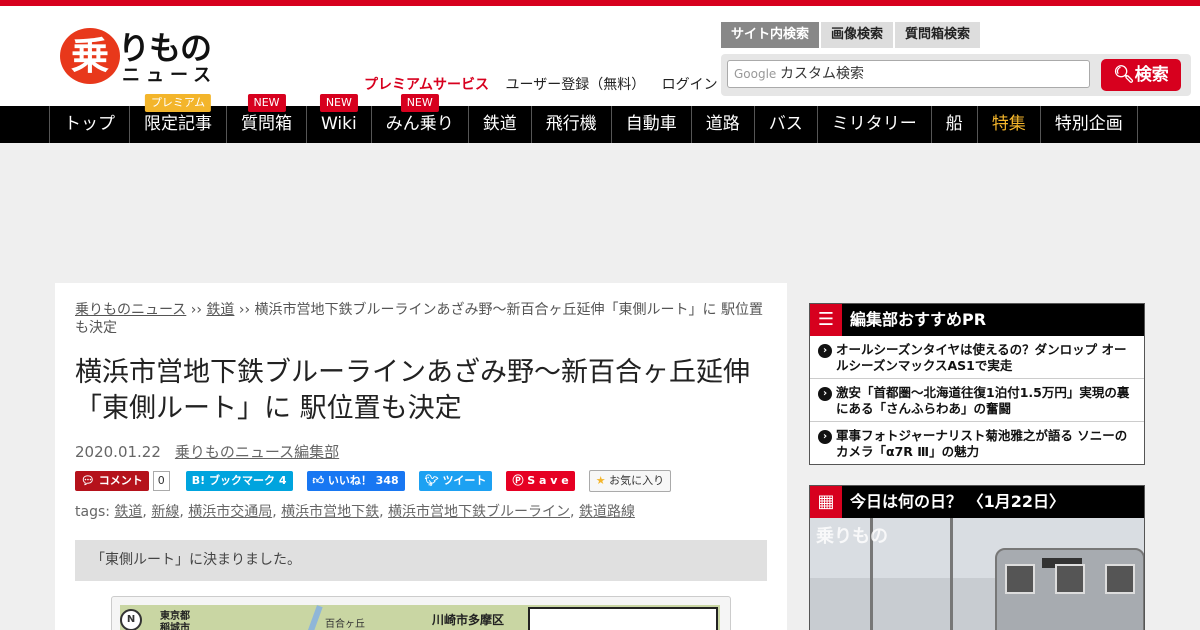 Image resolution: width=1200 pixels, height=630 pixels. What do you see at coordinates (822, 74) in the screenshot?
I see `search-placeholder: カスタム検索` at bounding box center [822, 74].